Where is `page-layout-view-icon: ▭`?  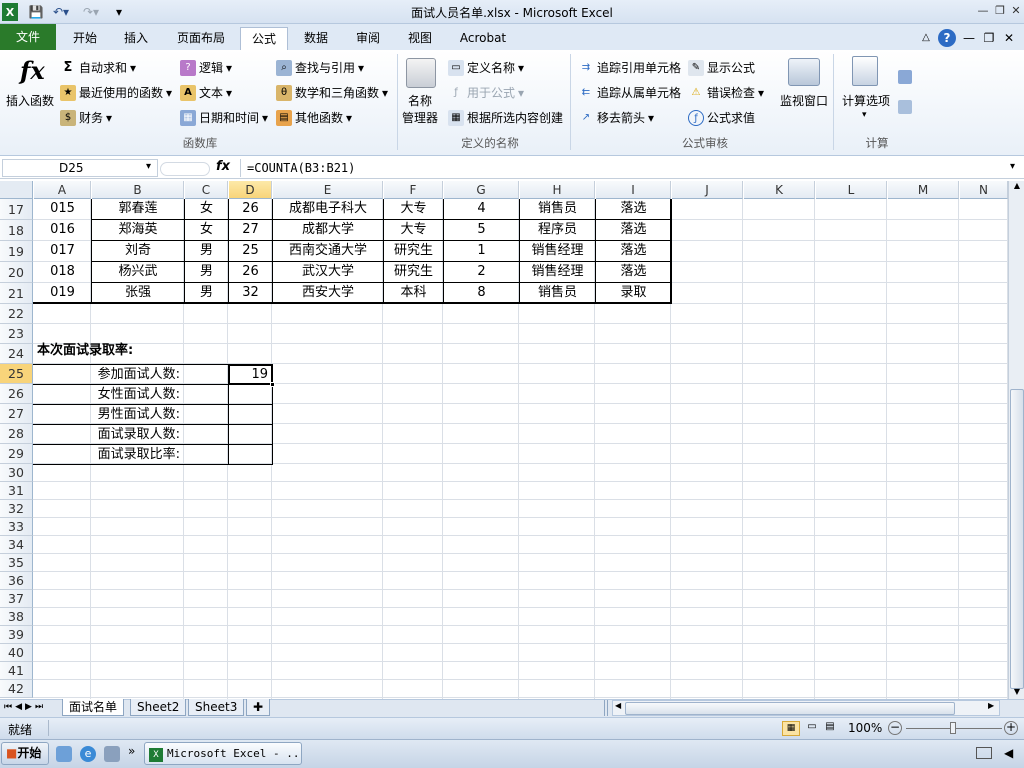 page-layout-view-icon: ▭ is located at coordinates (812, 728).